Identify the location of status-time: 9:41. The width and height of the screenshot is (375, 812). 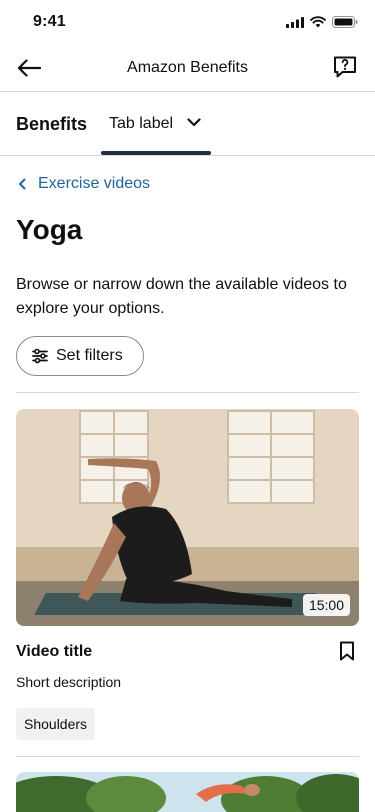
(49, 21).